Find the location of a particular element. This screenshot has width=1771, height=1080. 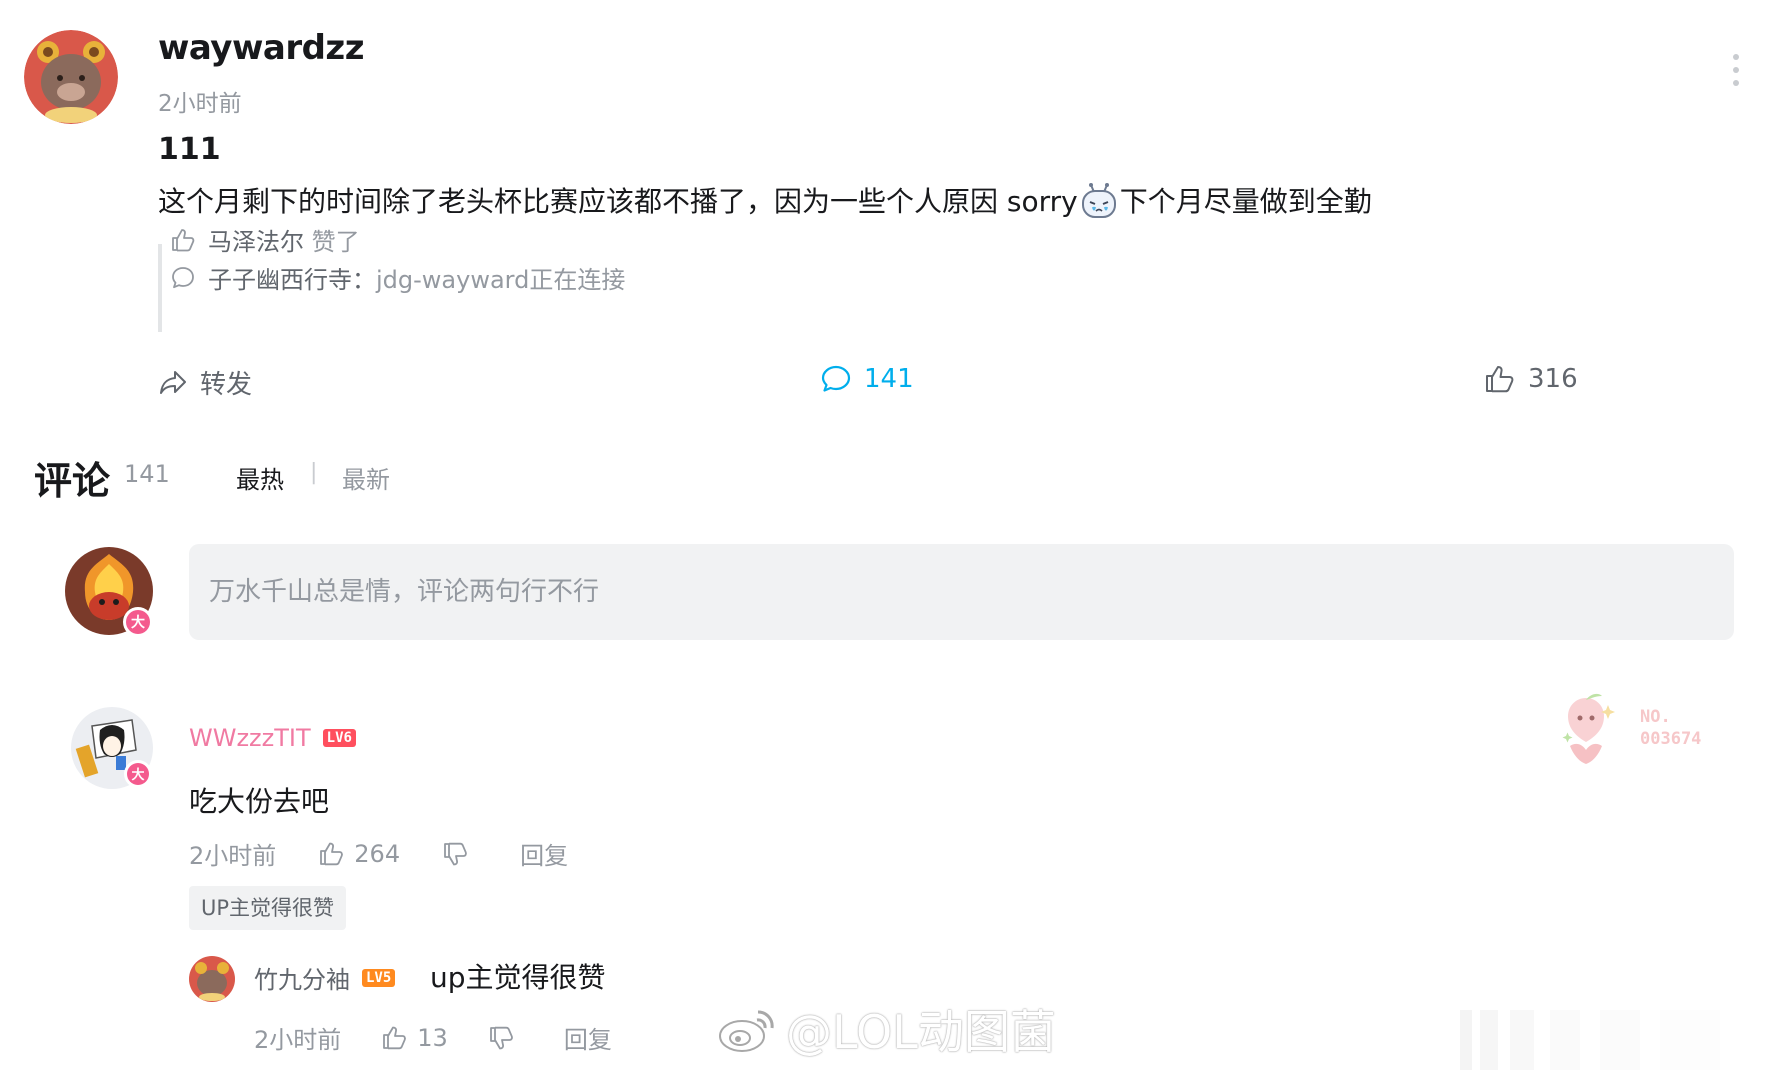

share-icon is located at coordinates (173, 382).